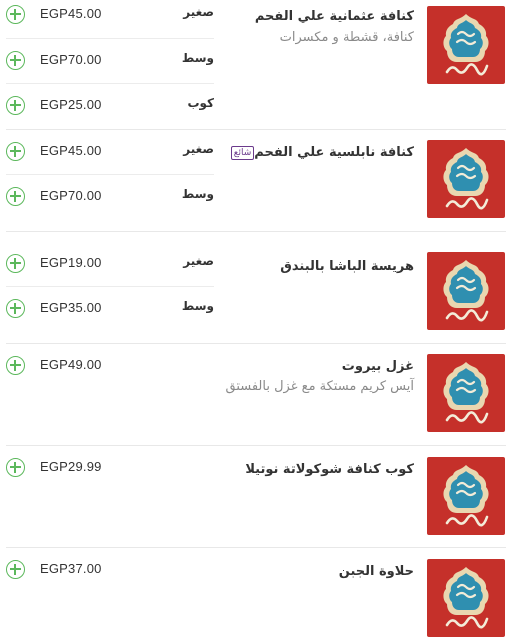 The image size is (520, 637). What do you see at coordinates (346, 37) in the screenshot?
I see `item-description: كنافة، قشطة و مكسرات` at bounding box center [346, 37].